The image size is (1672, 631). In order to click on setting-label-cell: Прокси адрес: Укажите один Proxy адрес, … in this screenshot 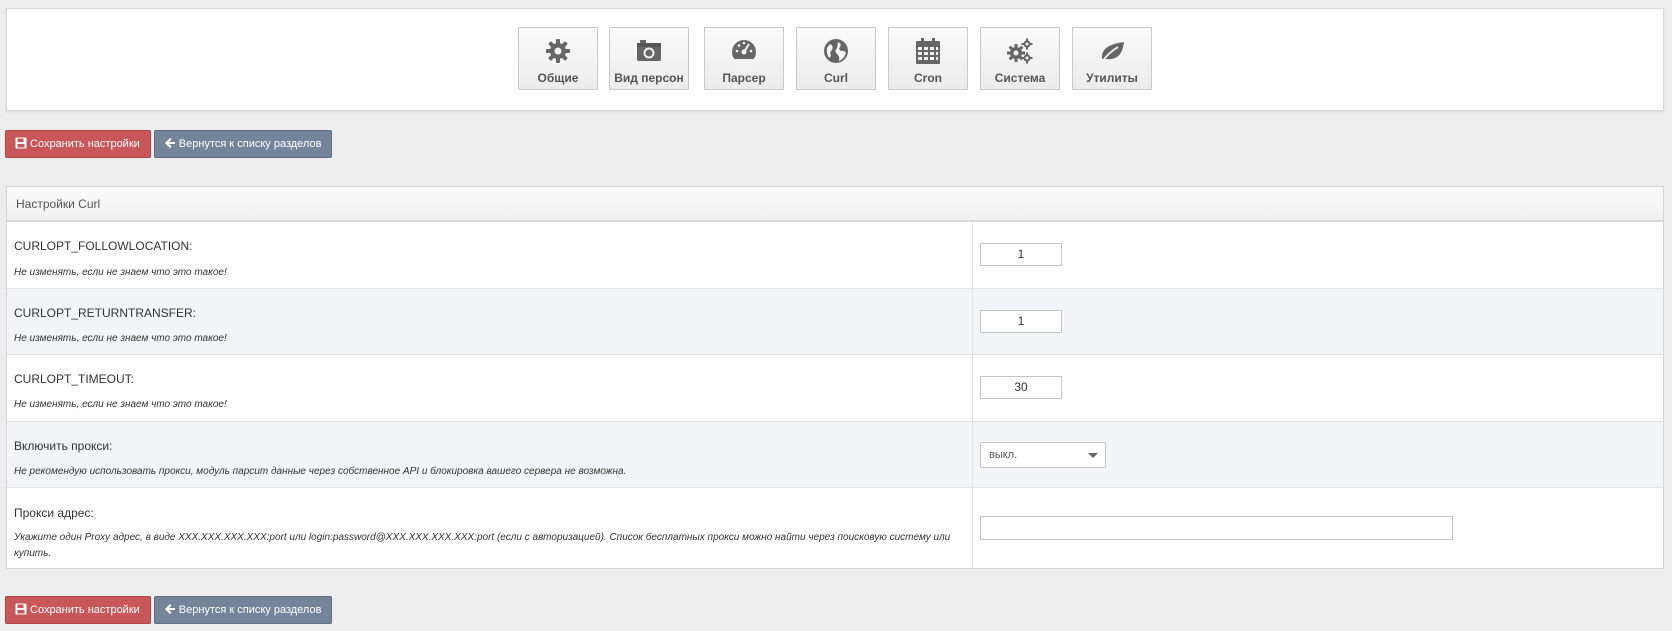, I will do `click(490, 527)`.